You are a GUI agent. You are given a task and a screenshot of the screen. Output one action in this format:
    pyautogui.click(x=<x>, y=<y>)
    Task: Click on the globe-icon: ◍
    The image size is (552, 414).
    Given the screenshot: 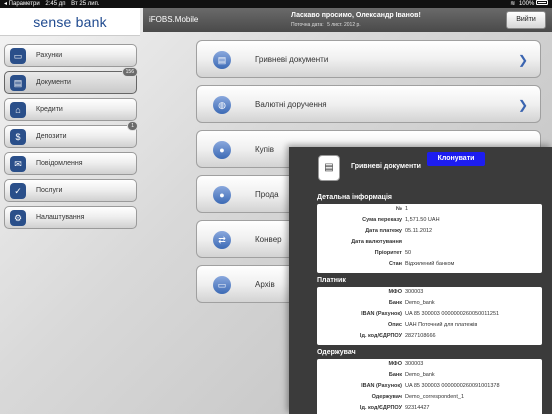 What is the action you would take?
    pyautogui.click(x=222, y=105)
    